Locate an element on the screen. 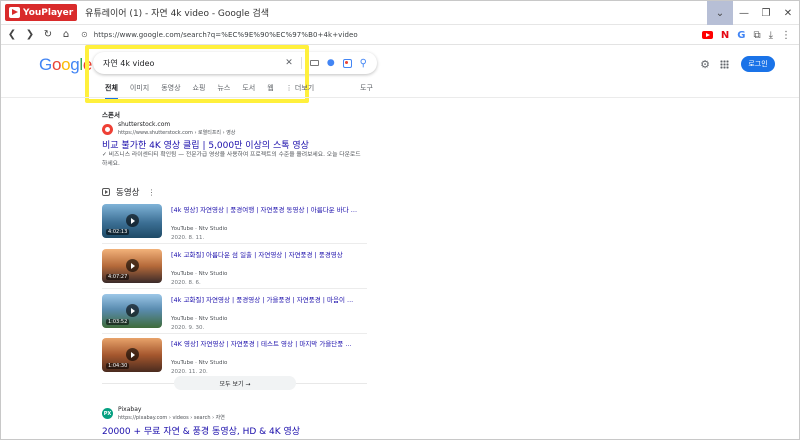  netflix-extension-icon: N is located at coordinates (725, 35).